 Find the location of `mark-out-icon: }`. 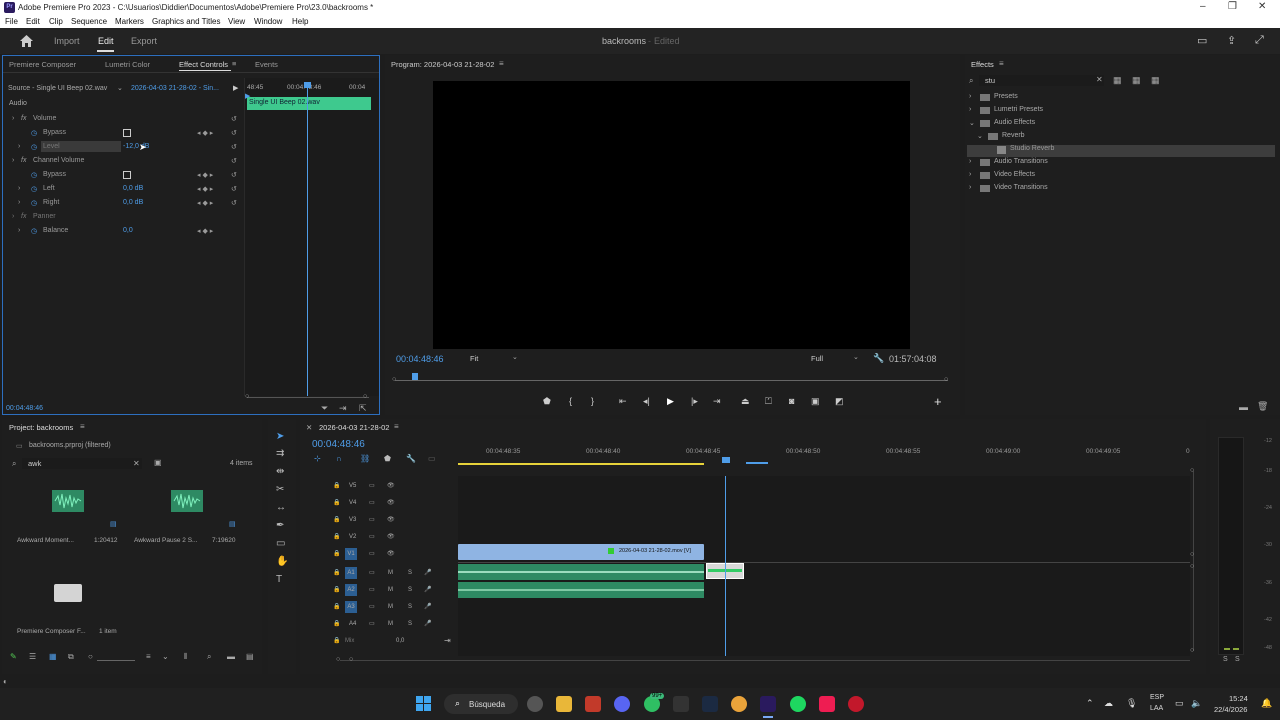

mark-out-icon: } is located at coordinates (592, 401).